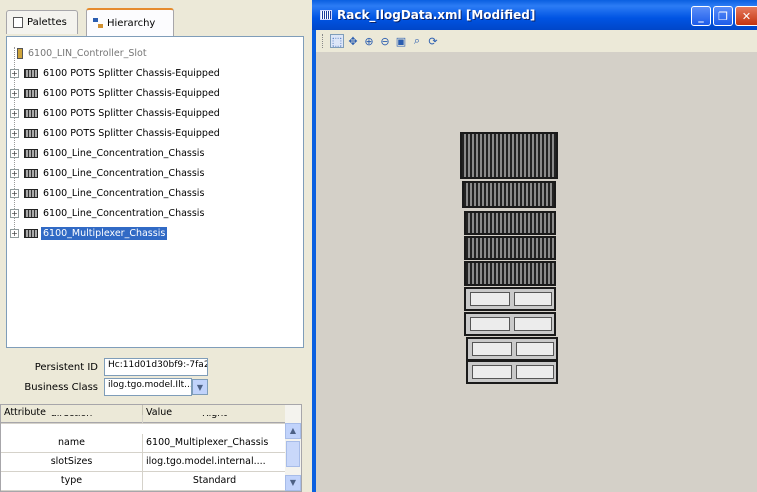 This screenshot has height=492, width=757. Describe the element at coordinates (72, 443) in the screenshot. I see `attribute-cell: name` at that location.